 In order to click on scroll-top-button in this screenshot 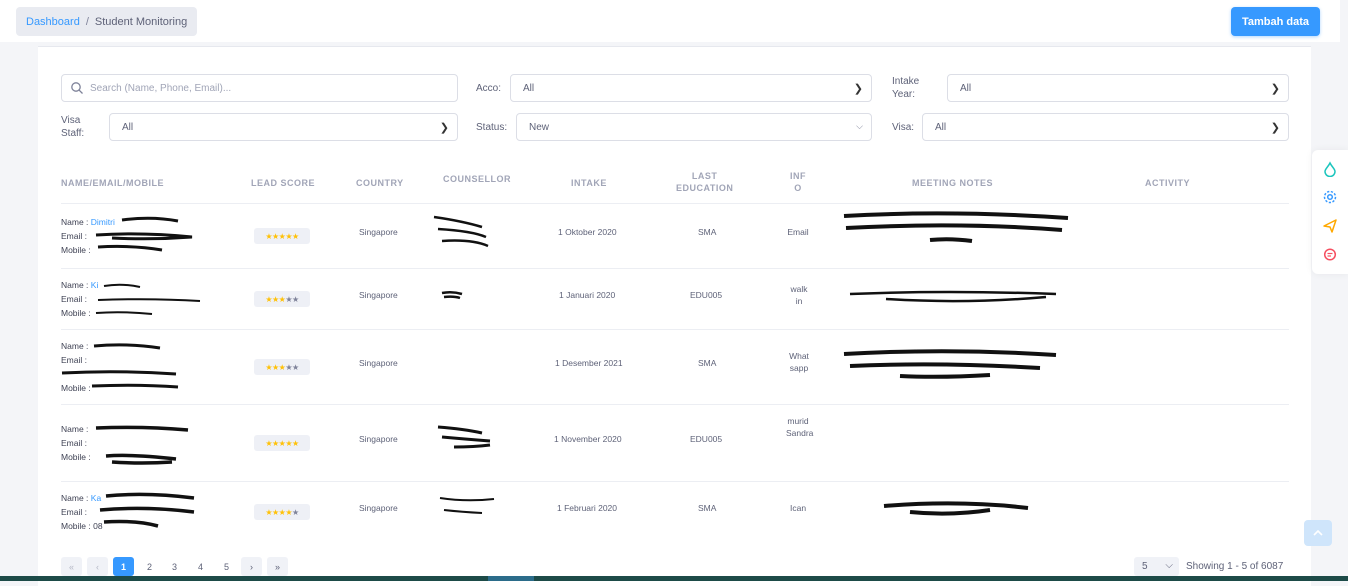, I will do `click(1318, 533)`.